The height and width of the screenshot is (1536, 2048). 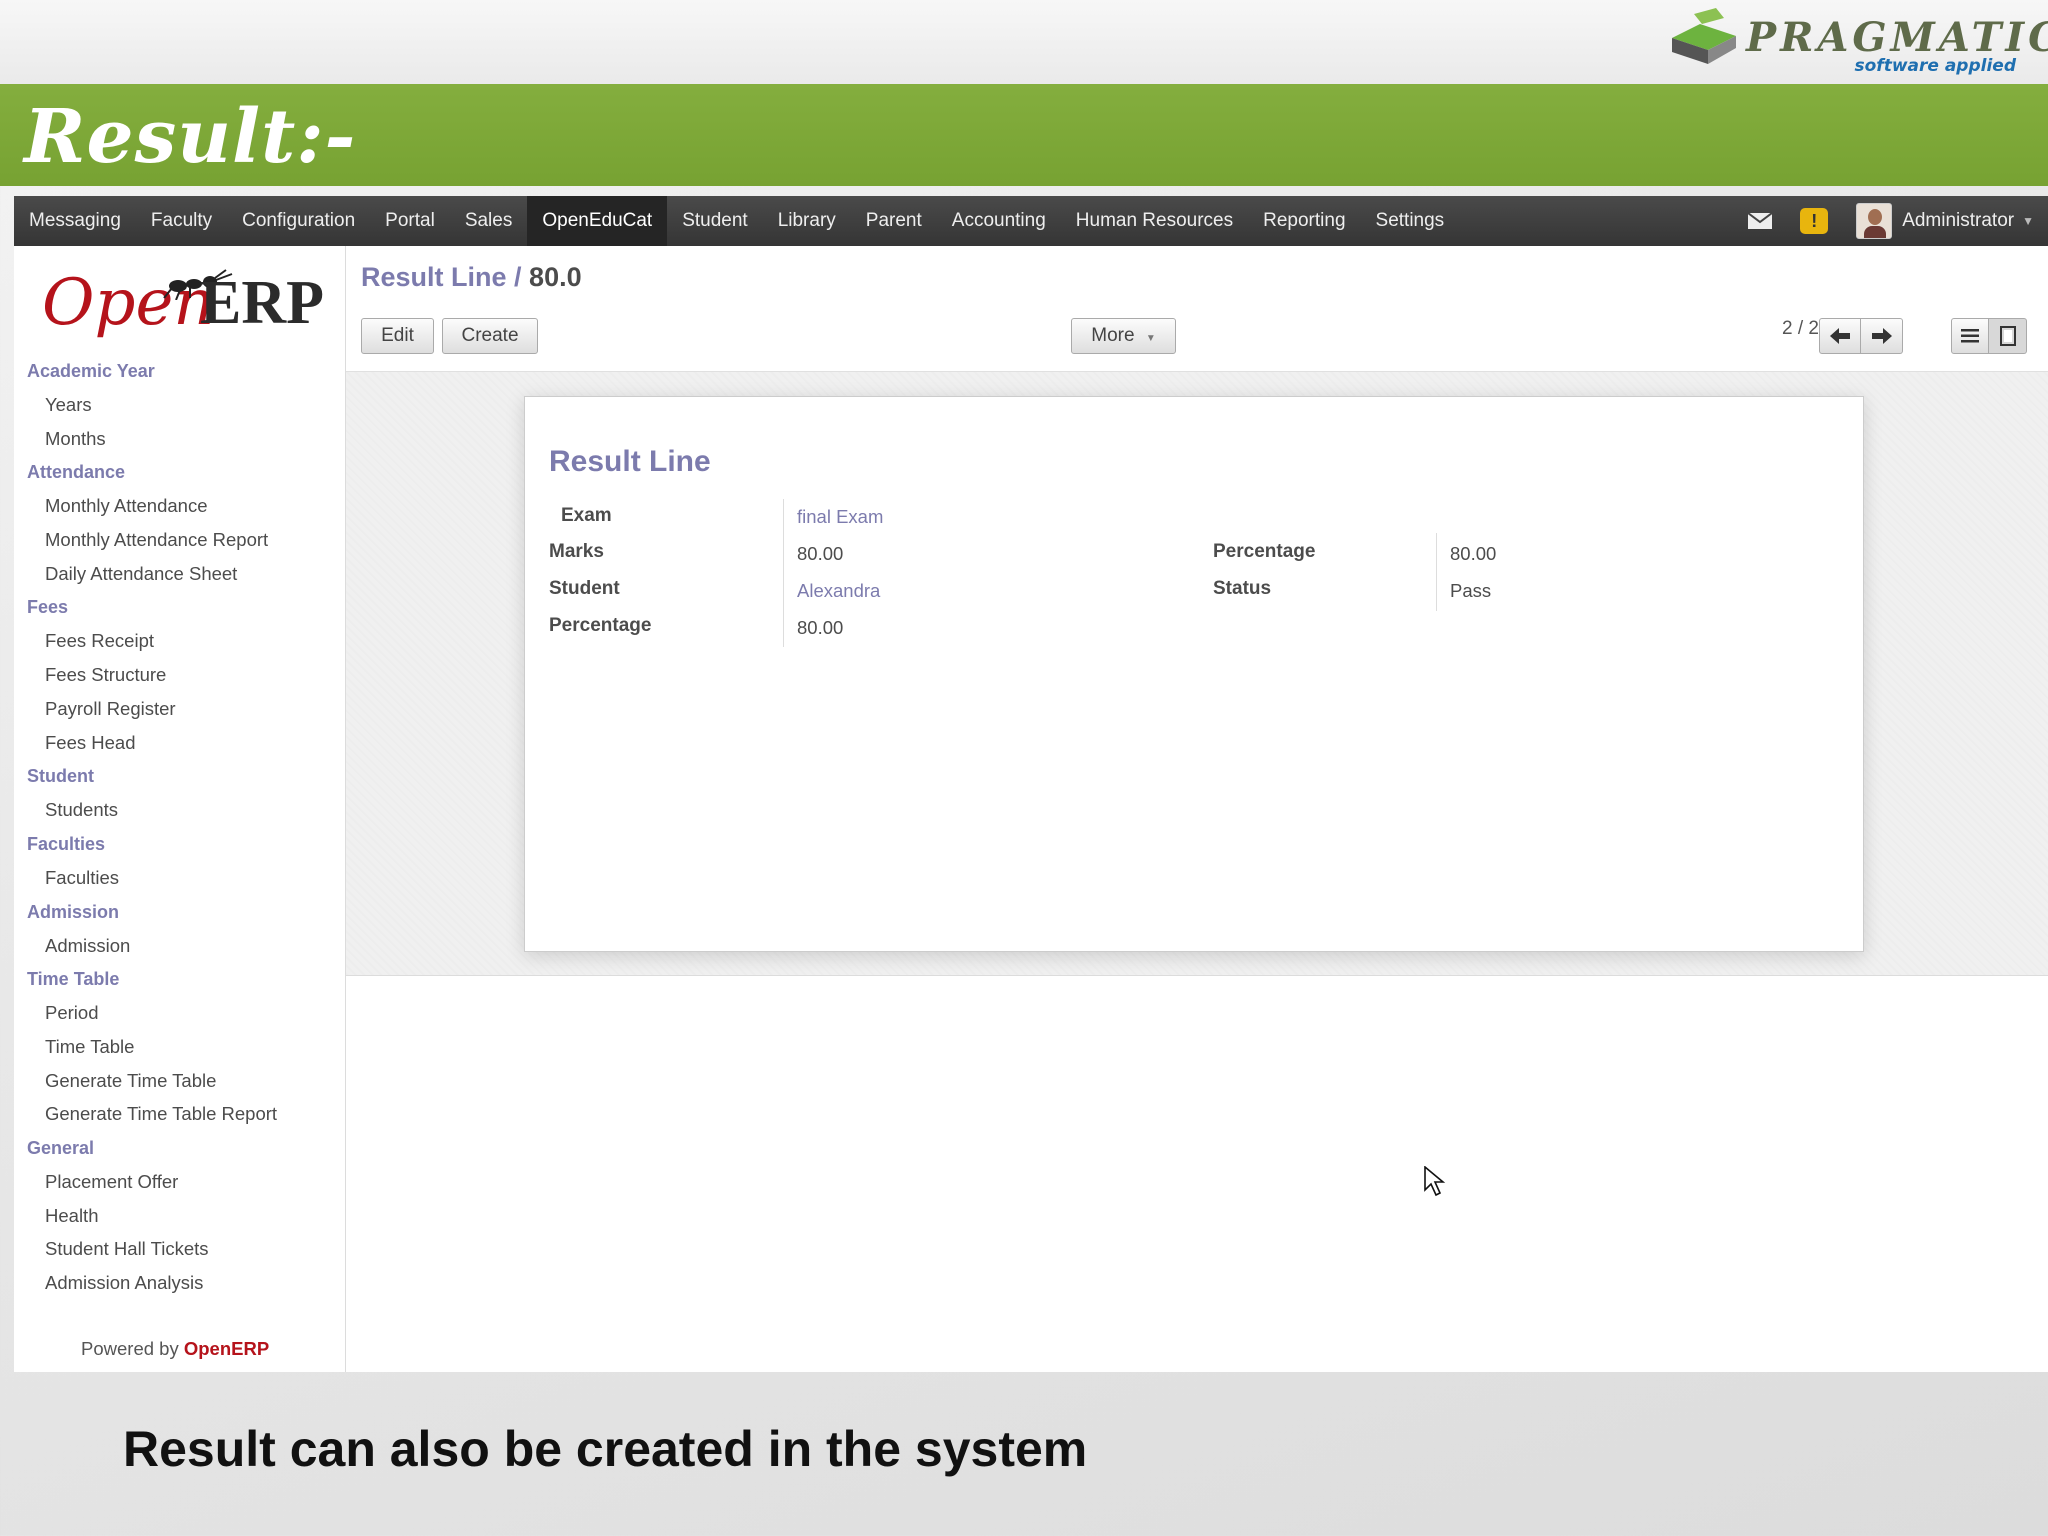 What do you see at coordinates (75, 221) in the screenshot?
I see `menu-item-messaging: Messaging` at bounding box center [75, 221].